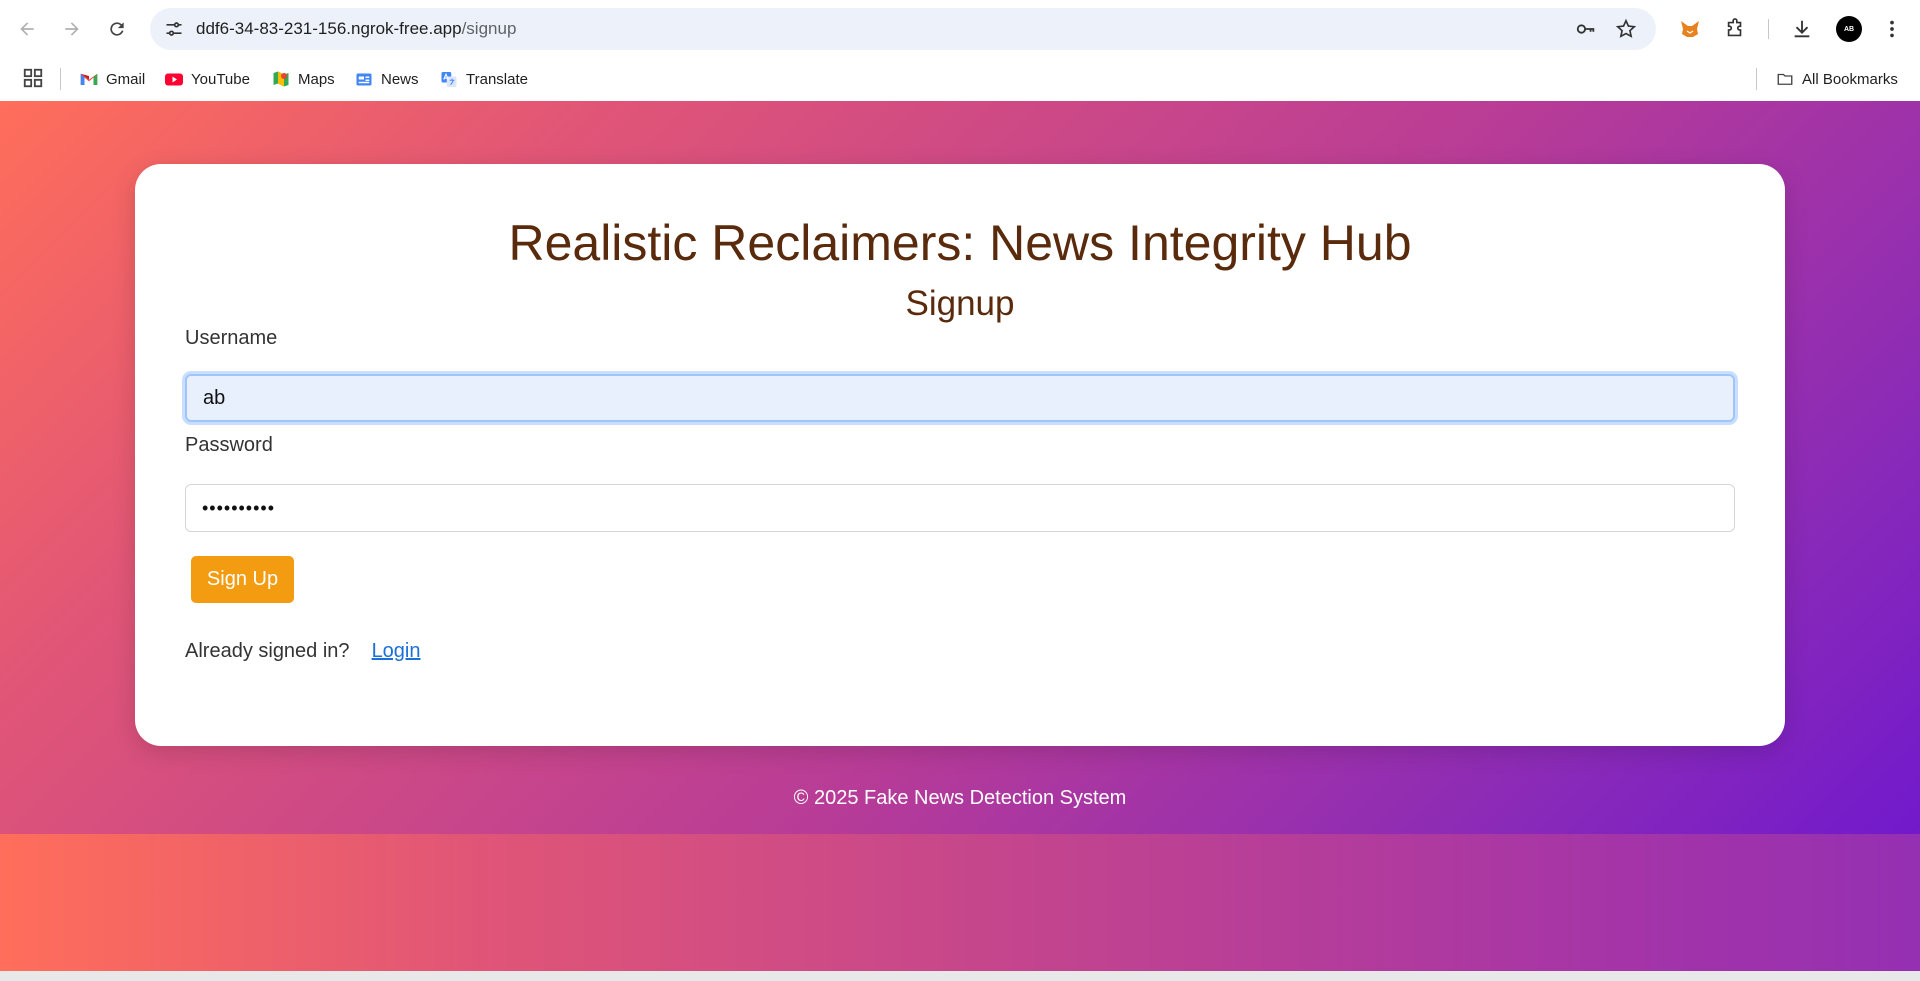  Describe the element at coordinates (1892, 29) in the screenshot. I see `browser-menu-icon` at that location.